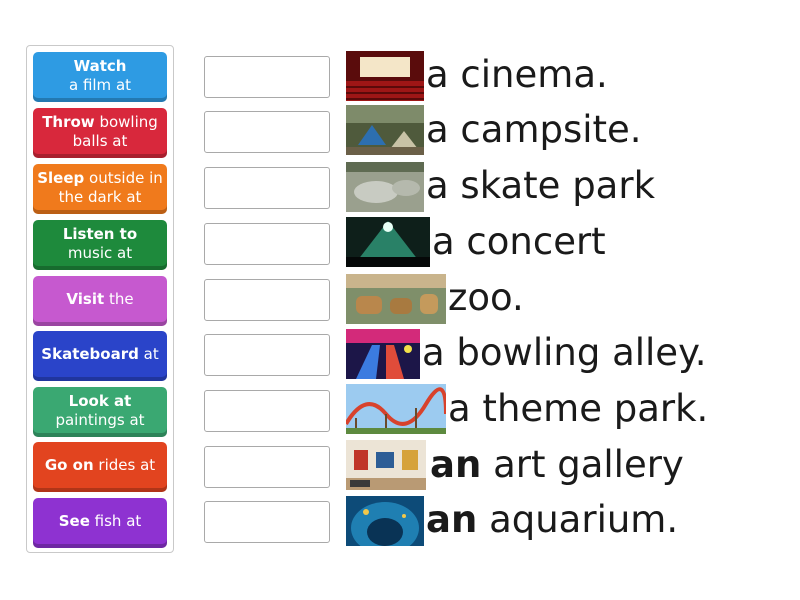 The width and height of the screenshot is (800, 600). I want to click on tile-watch: Watch a film at, so click(100, 77).